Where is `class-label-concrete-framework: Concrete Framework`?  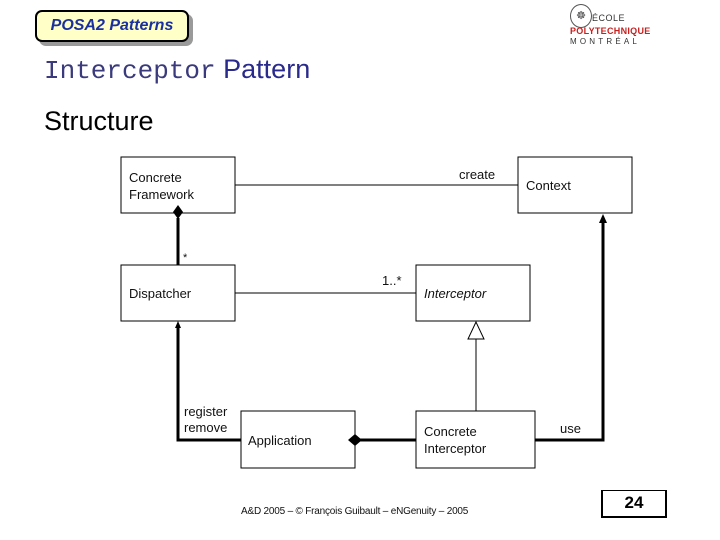
class-label-concrete-framework: Concrete Framework is located at coordinates (161, 186).